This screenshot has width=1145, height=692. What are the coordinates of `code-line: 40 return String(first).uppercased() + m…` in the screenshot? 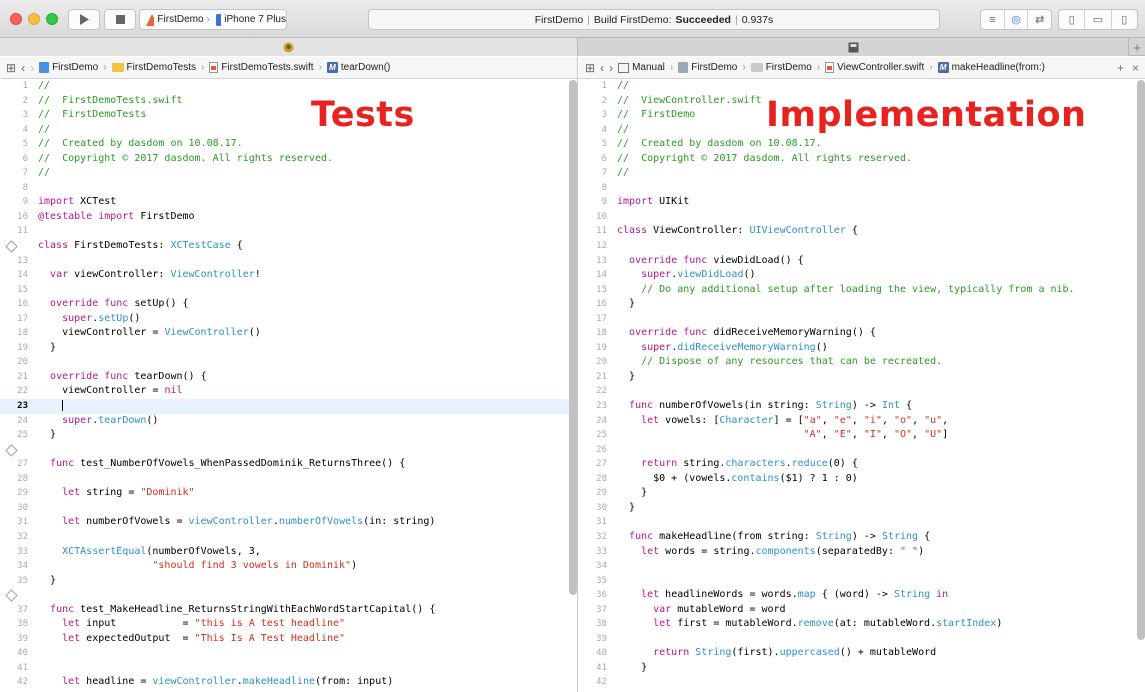 It's located at (862, 653).